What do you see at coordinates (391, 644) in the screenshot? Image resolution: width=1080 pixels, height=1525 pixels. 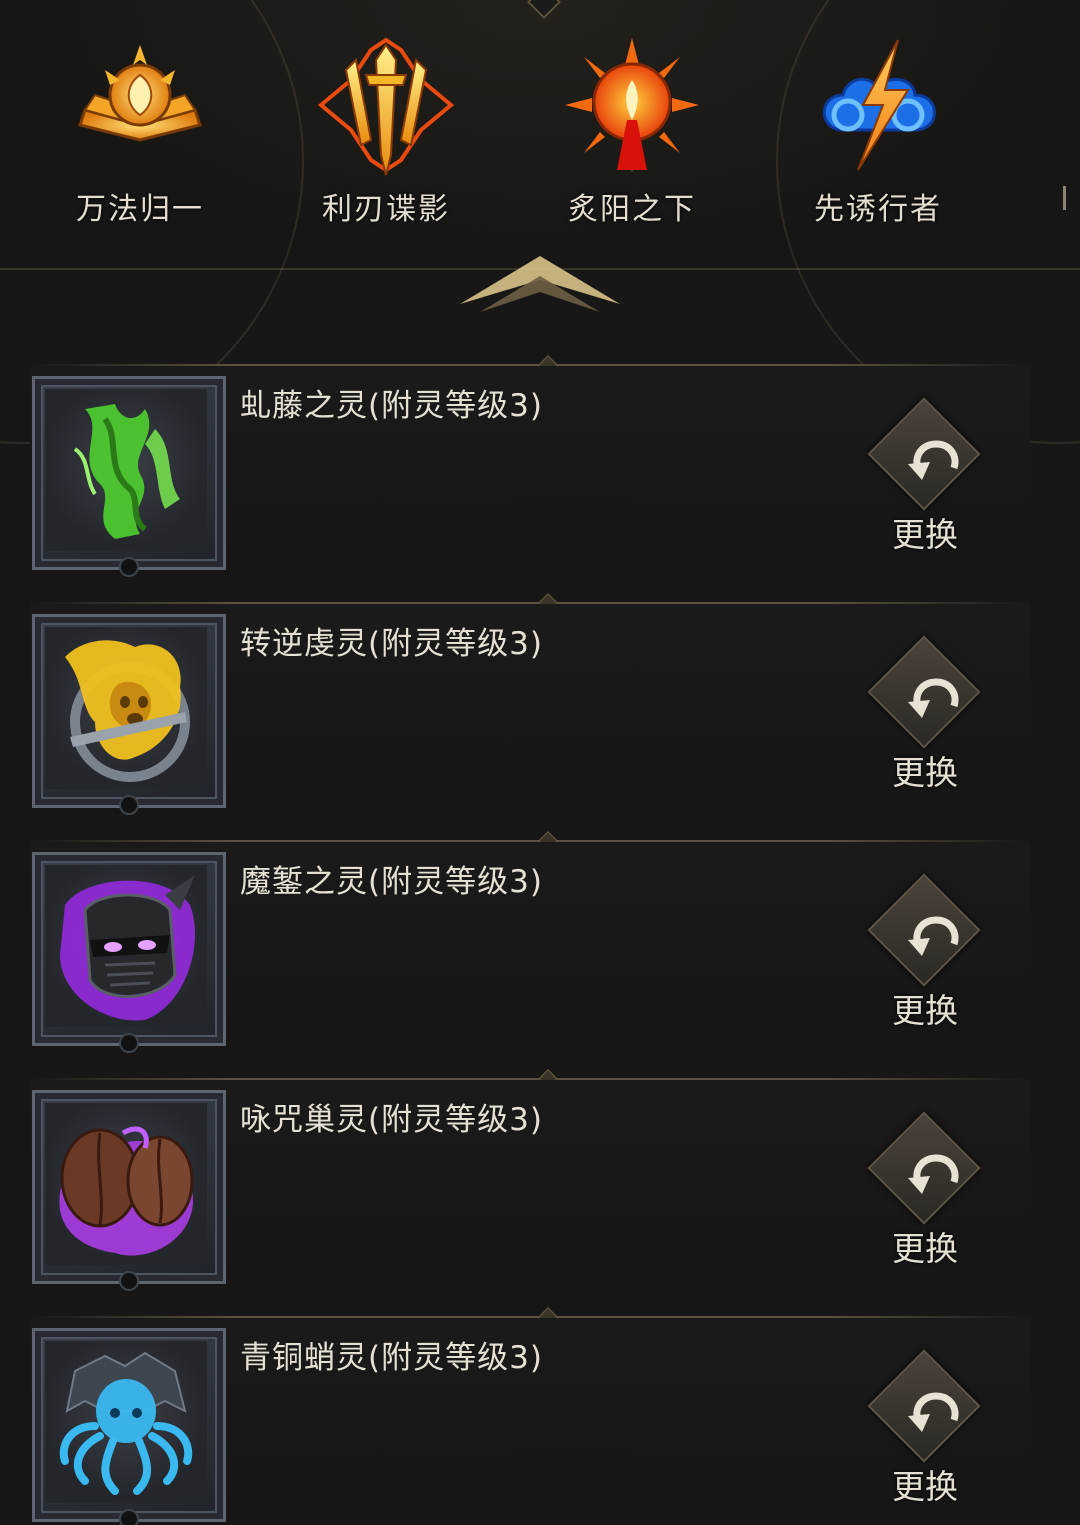 I see `spirit-name: 转逆虔灵(附灵等级3)` at bounding box center [391, 644].